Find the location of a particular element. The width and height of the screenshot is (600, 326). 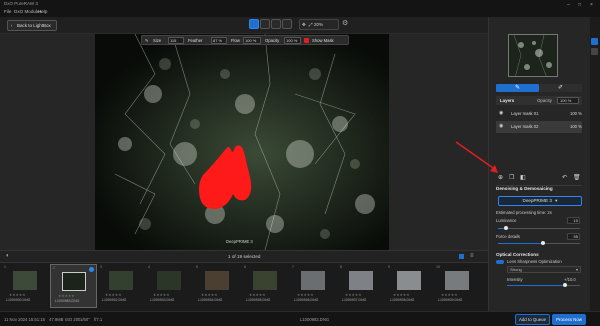

grid-view-icon is located at coordinates (461, 256).